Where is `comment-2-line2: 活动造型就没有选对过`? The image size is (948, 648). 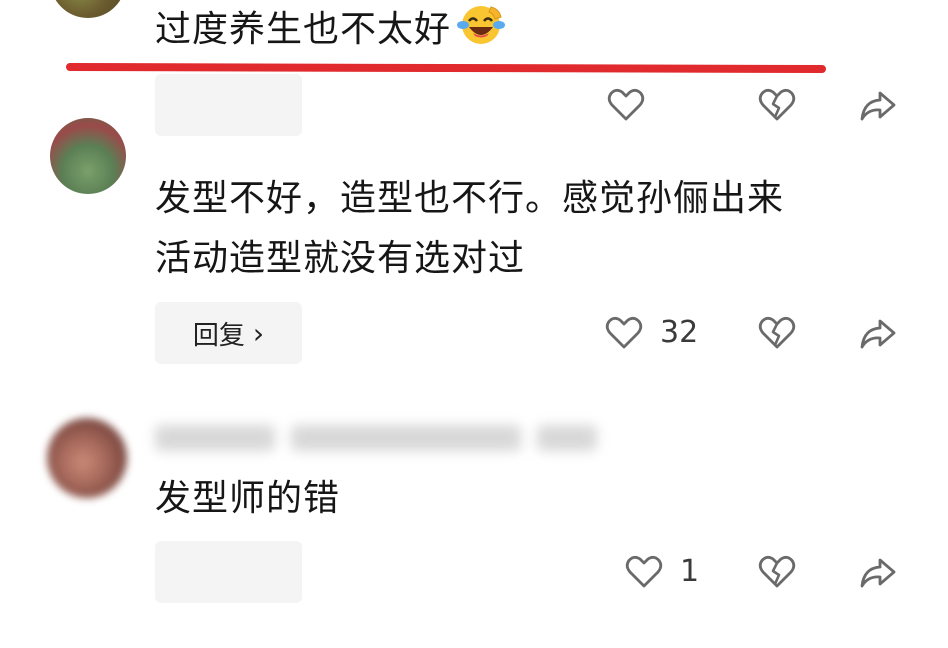
comment-2-line2: 活动造型就没有选对过 is located at coordinates (340, 258).